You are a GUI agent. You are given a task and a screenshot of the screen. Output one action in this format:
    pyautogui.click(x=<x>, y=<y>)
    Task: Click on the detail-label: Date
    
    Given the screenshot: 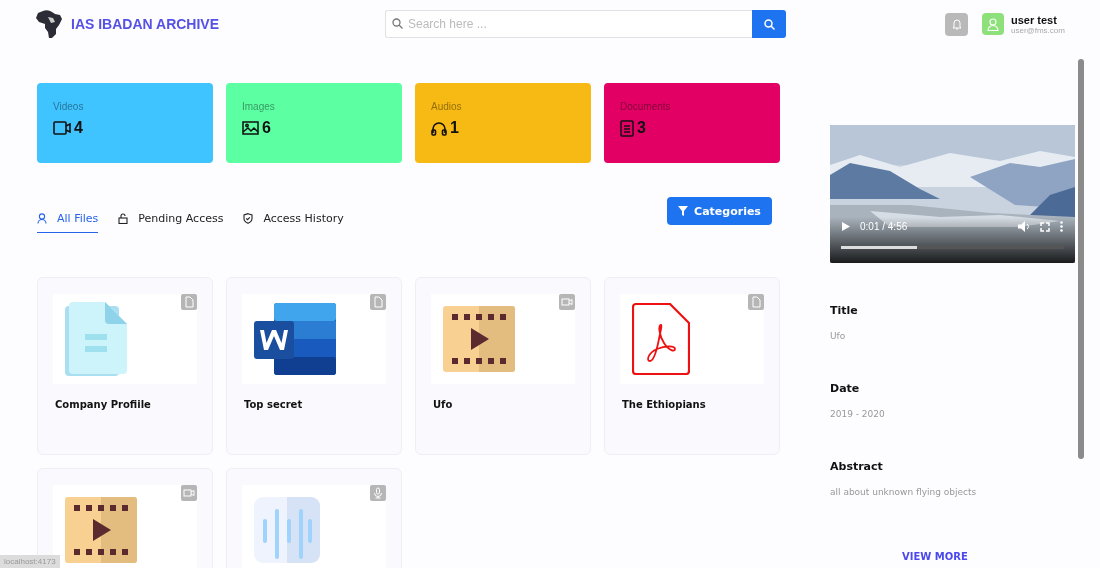 What is the action you would take?
    pyautogui.click(x=845, y=388)
    